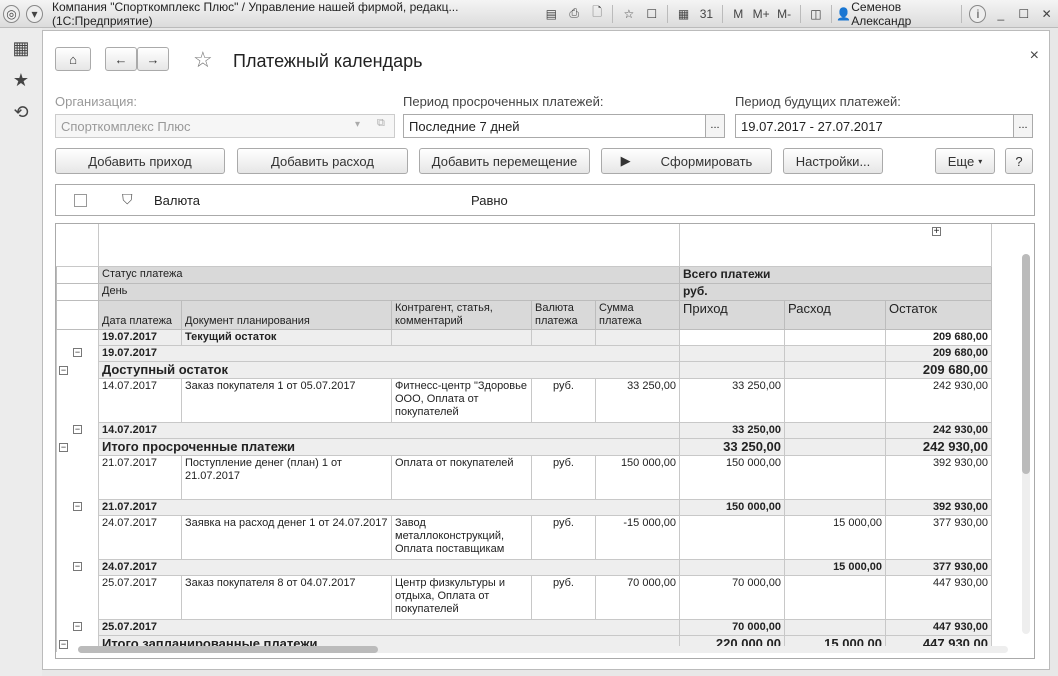 This screenshot has height=676, width=1058. Describe the element at coordinates (286, 477) in the screenshot. I see `cell: Поступление денег (план) 1 от 21.07.2017` at that location.